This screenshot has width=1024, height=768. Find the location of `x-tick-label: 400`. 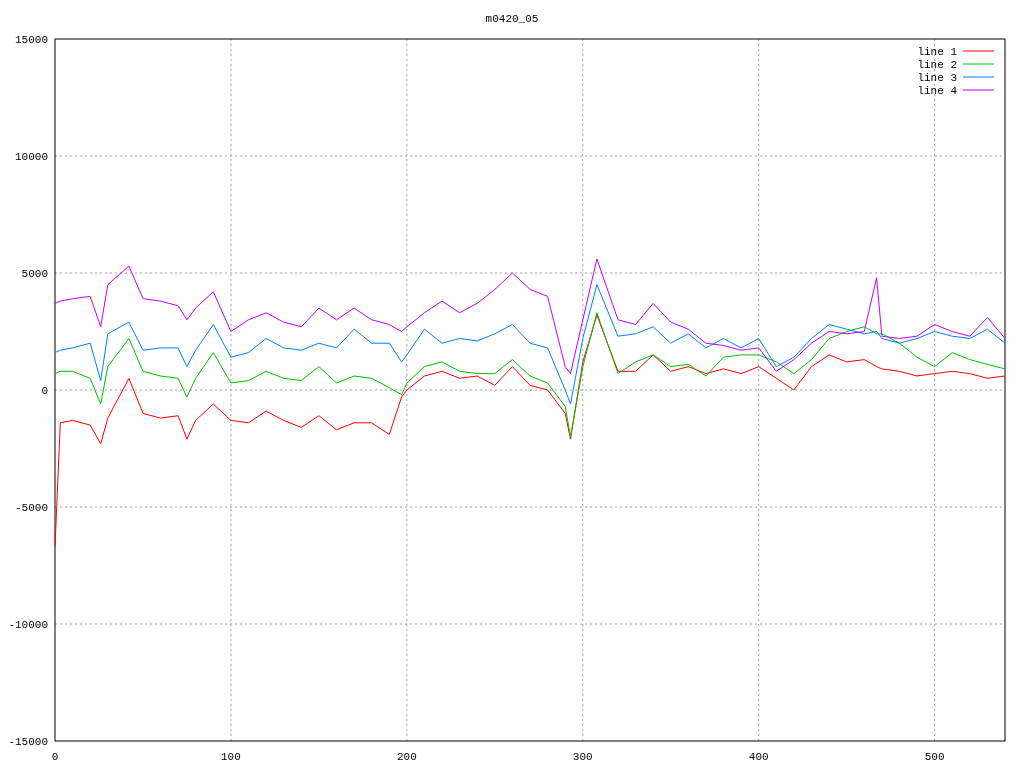

x-tick-label: 400 is located at coordinates (758, 757).